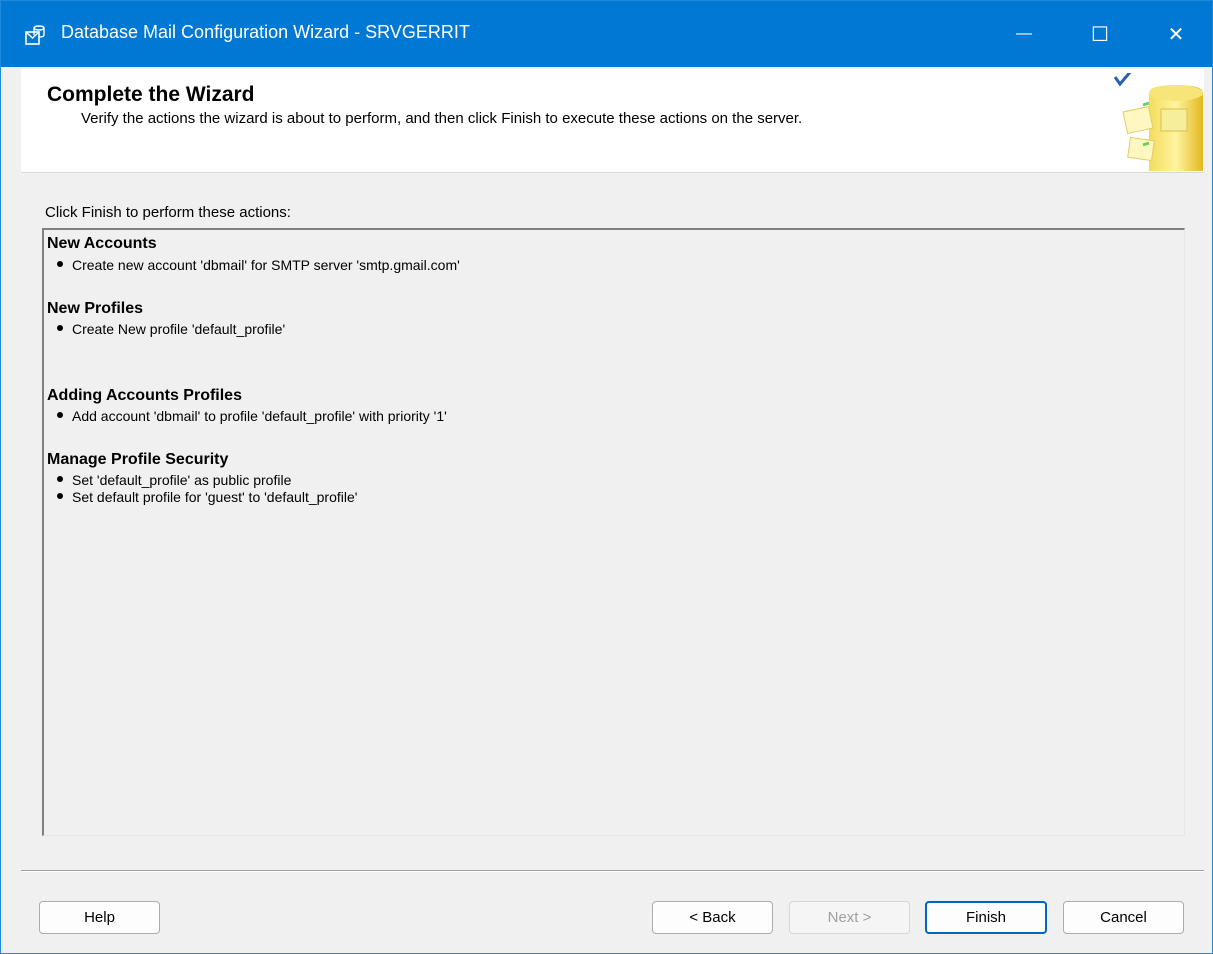 Image resolution: width=1213 pixels, height=954 pixels. Describe the element at coordinates (168, 212) in the screenshot. I see `instruction-label: Click Finish to perform these actions:` at that location.